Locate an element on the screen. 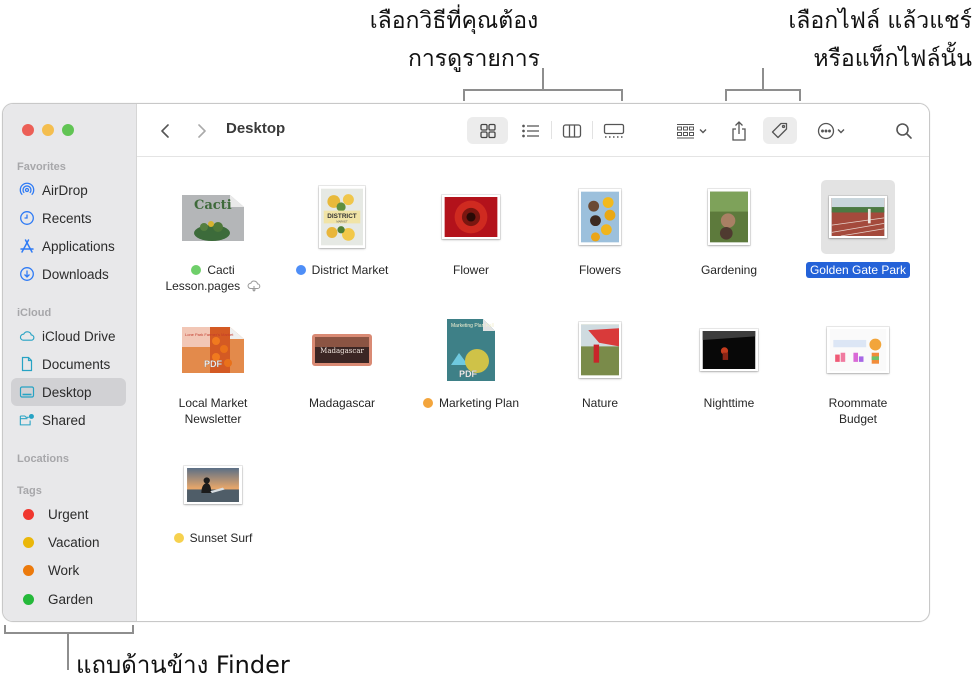  file-thumbnail: DISTRICT MARKET is located at coordinates (342, 217).